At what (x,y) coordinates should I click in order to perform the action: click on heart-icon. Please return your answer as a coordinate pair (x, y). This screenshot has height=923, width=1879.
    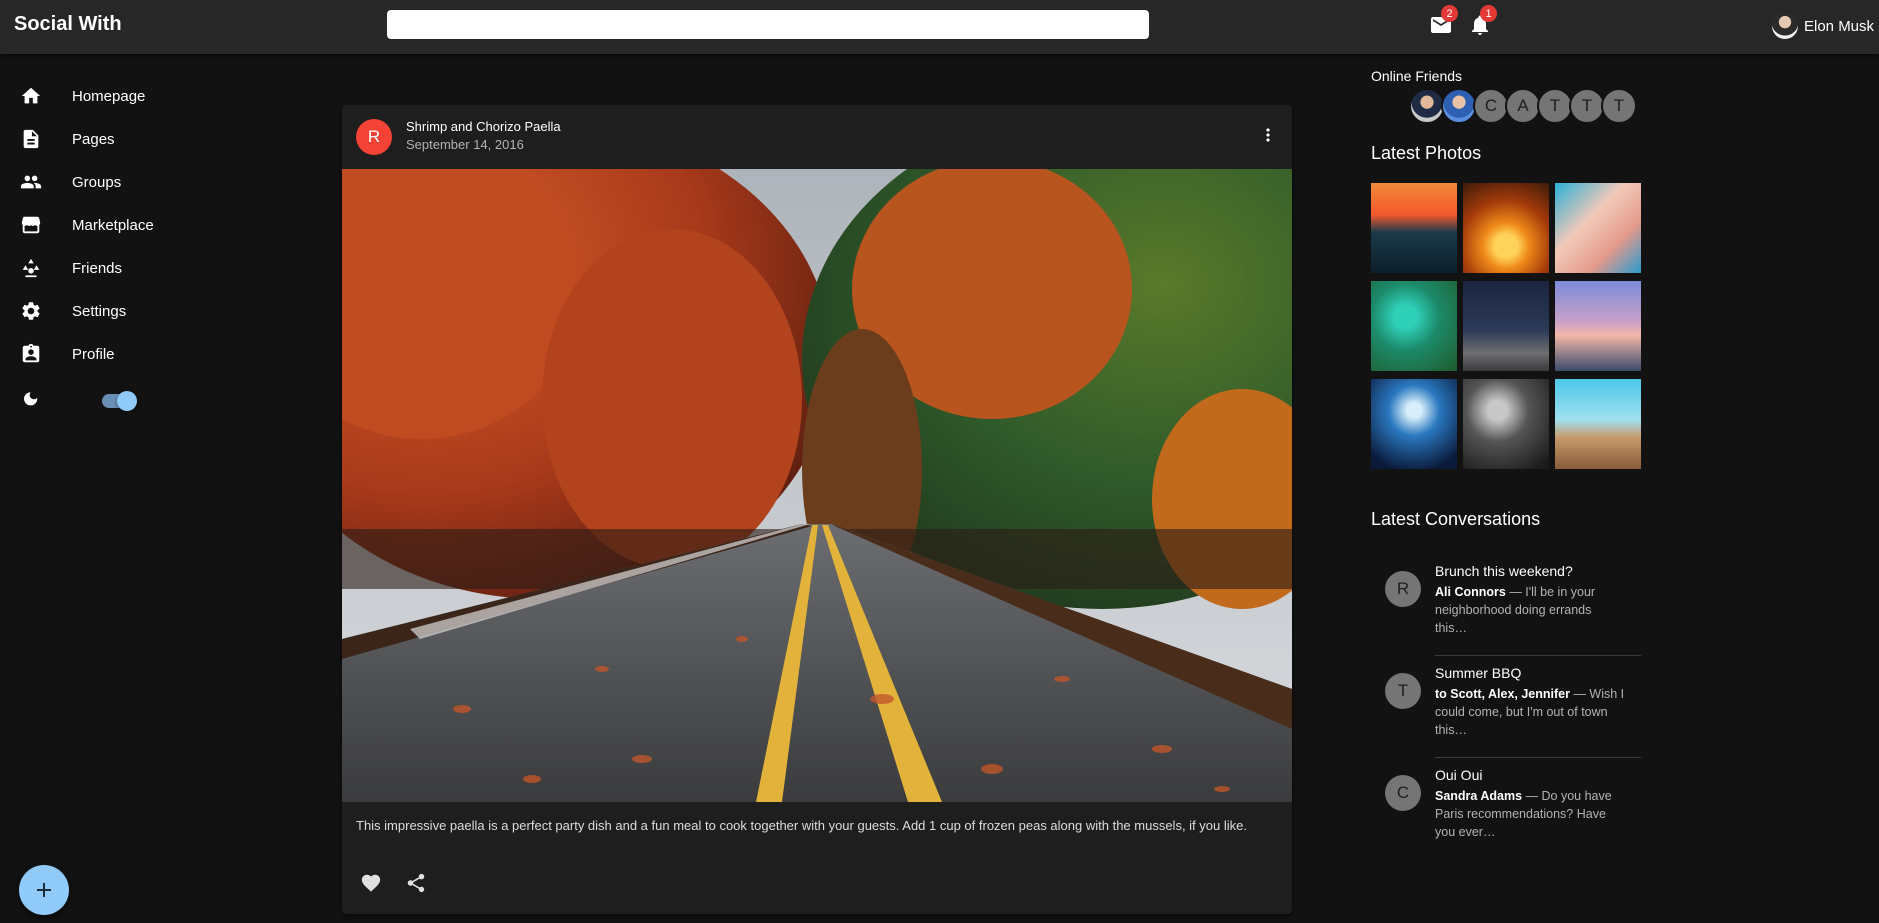
    Looking at the image, I should click on (371, 883).